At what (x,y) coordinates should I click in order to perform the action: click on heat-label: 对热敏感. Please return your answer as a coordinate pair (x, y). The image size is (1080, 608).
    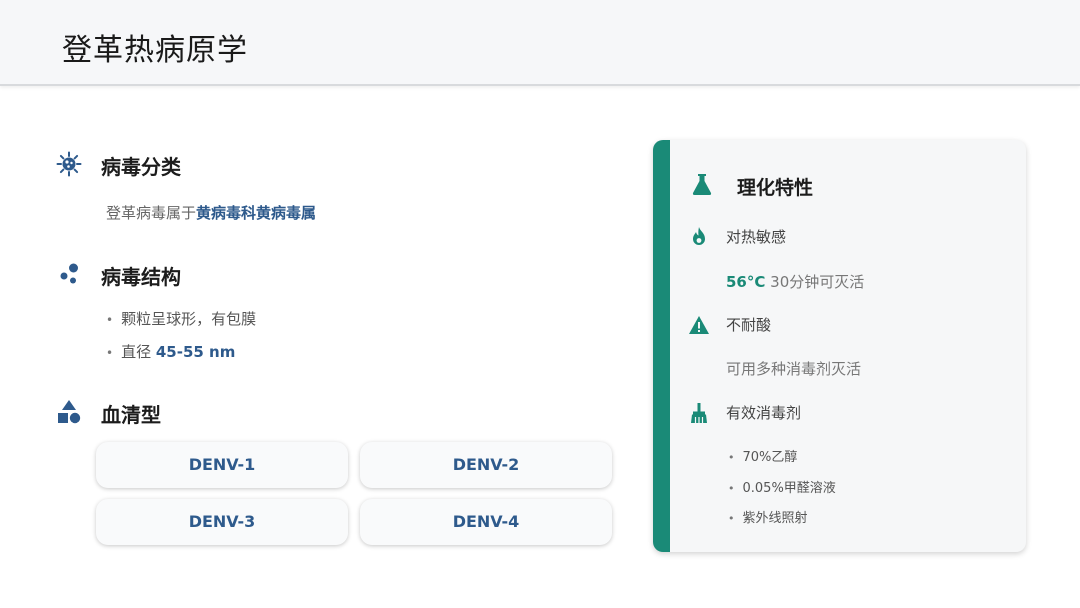
    Looking at the image, I should click on (756, 237).